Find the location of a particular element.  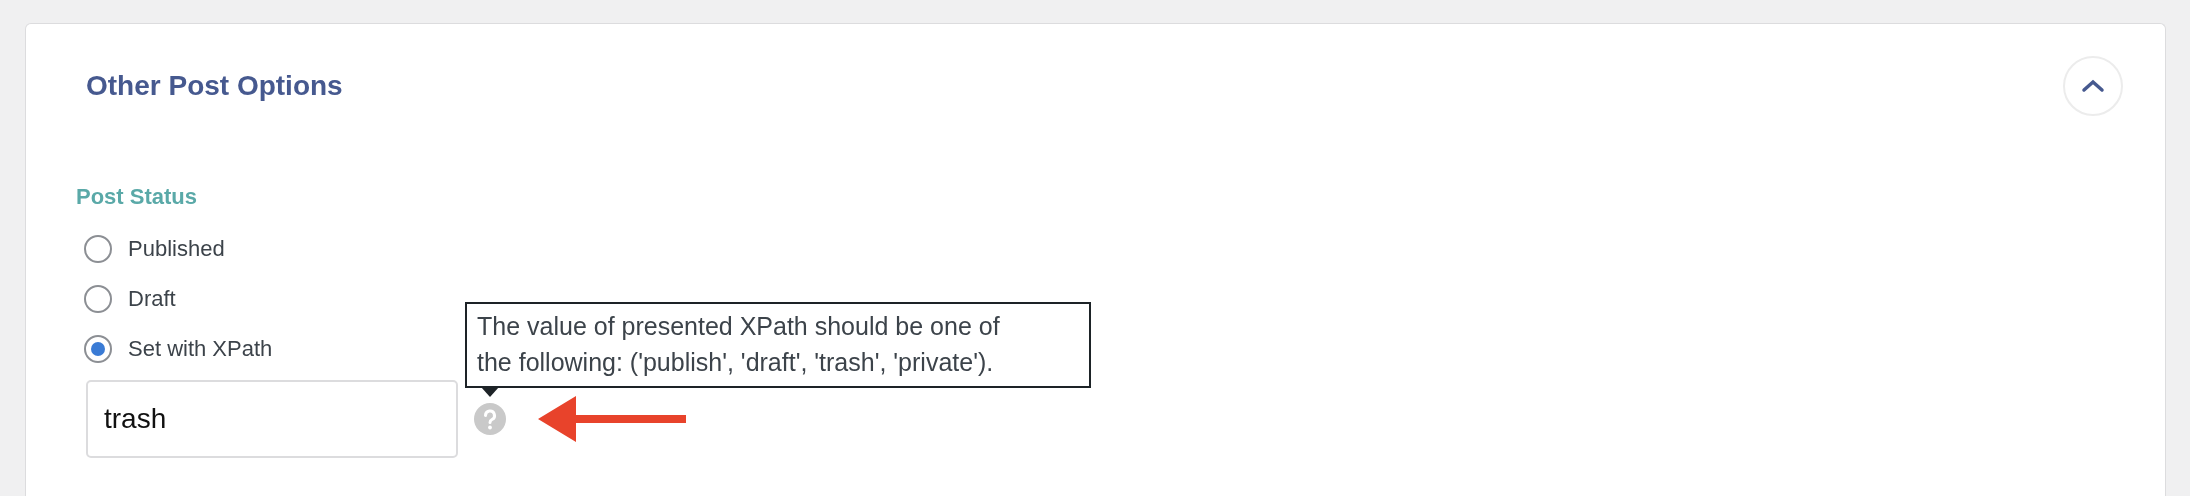

section-label: Post Status is located at coordinates (137, 197).